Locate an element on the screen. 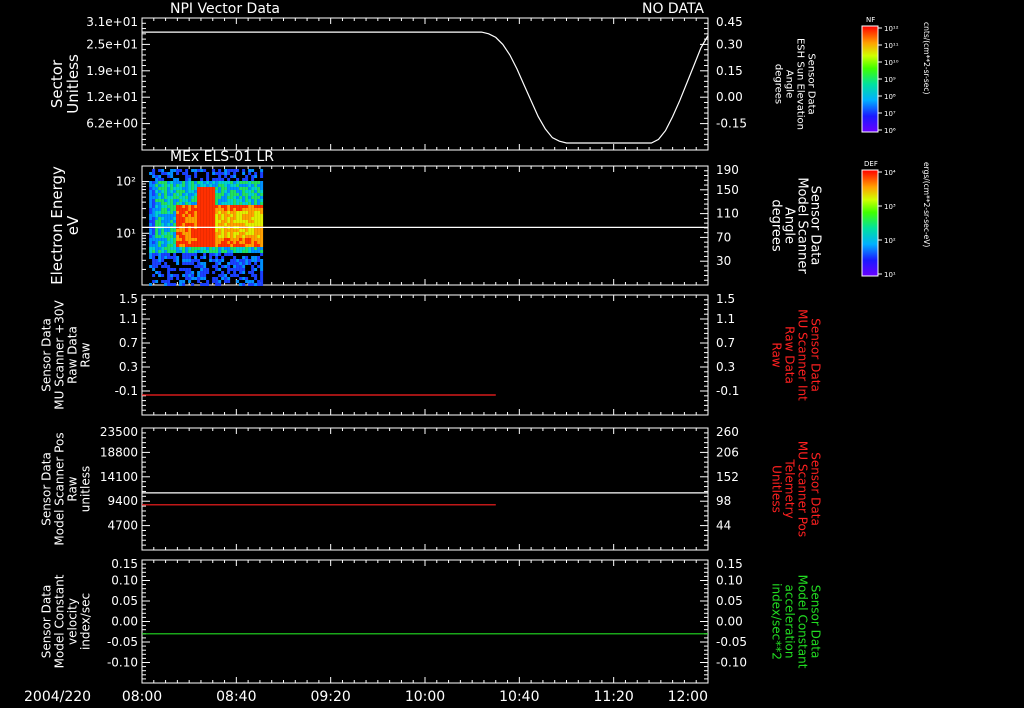 The height and width of the screenshot is (708, 1024). left-tick-label: 23500 is located at coordinates (119, 432).